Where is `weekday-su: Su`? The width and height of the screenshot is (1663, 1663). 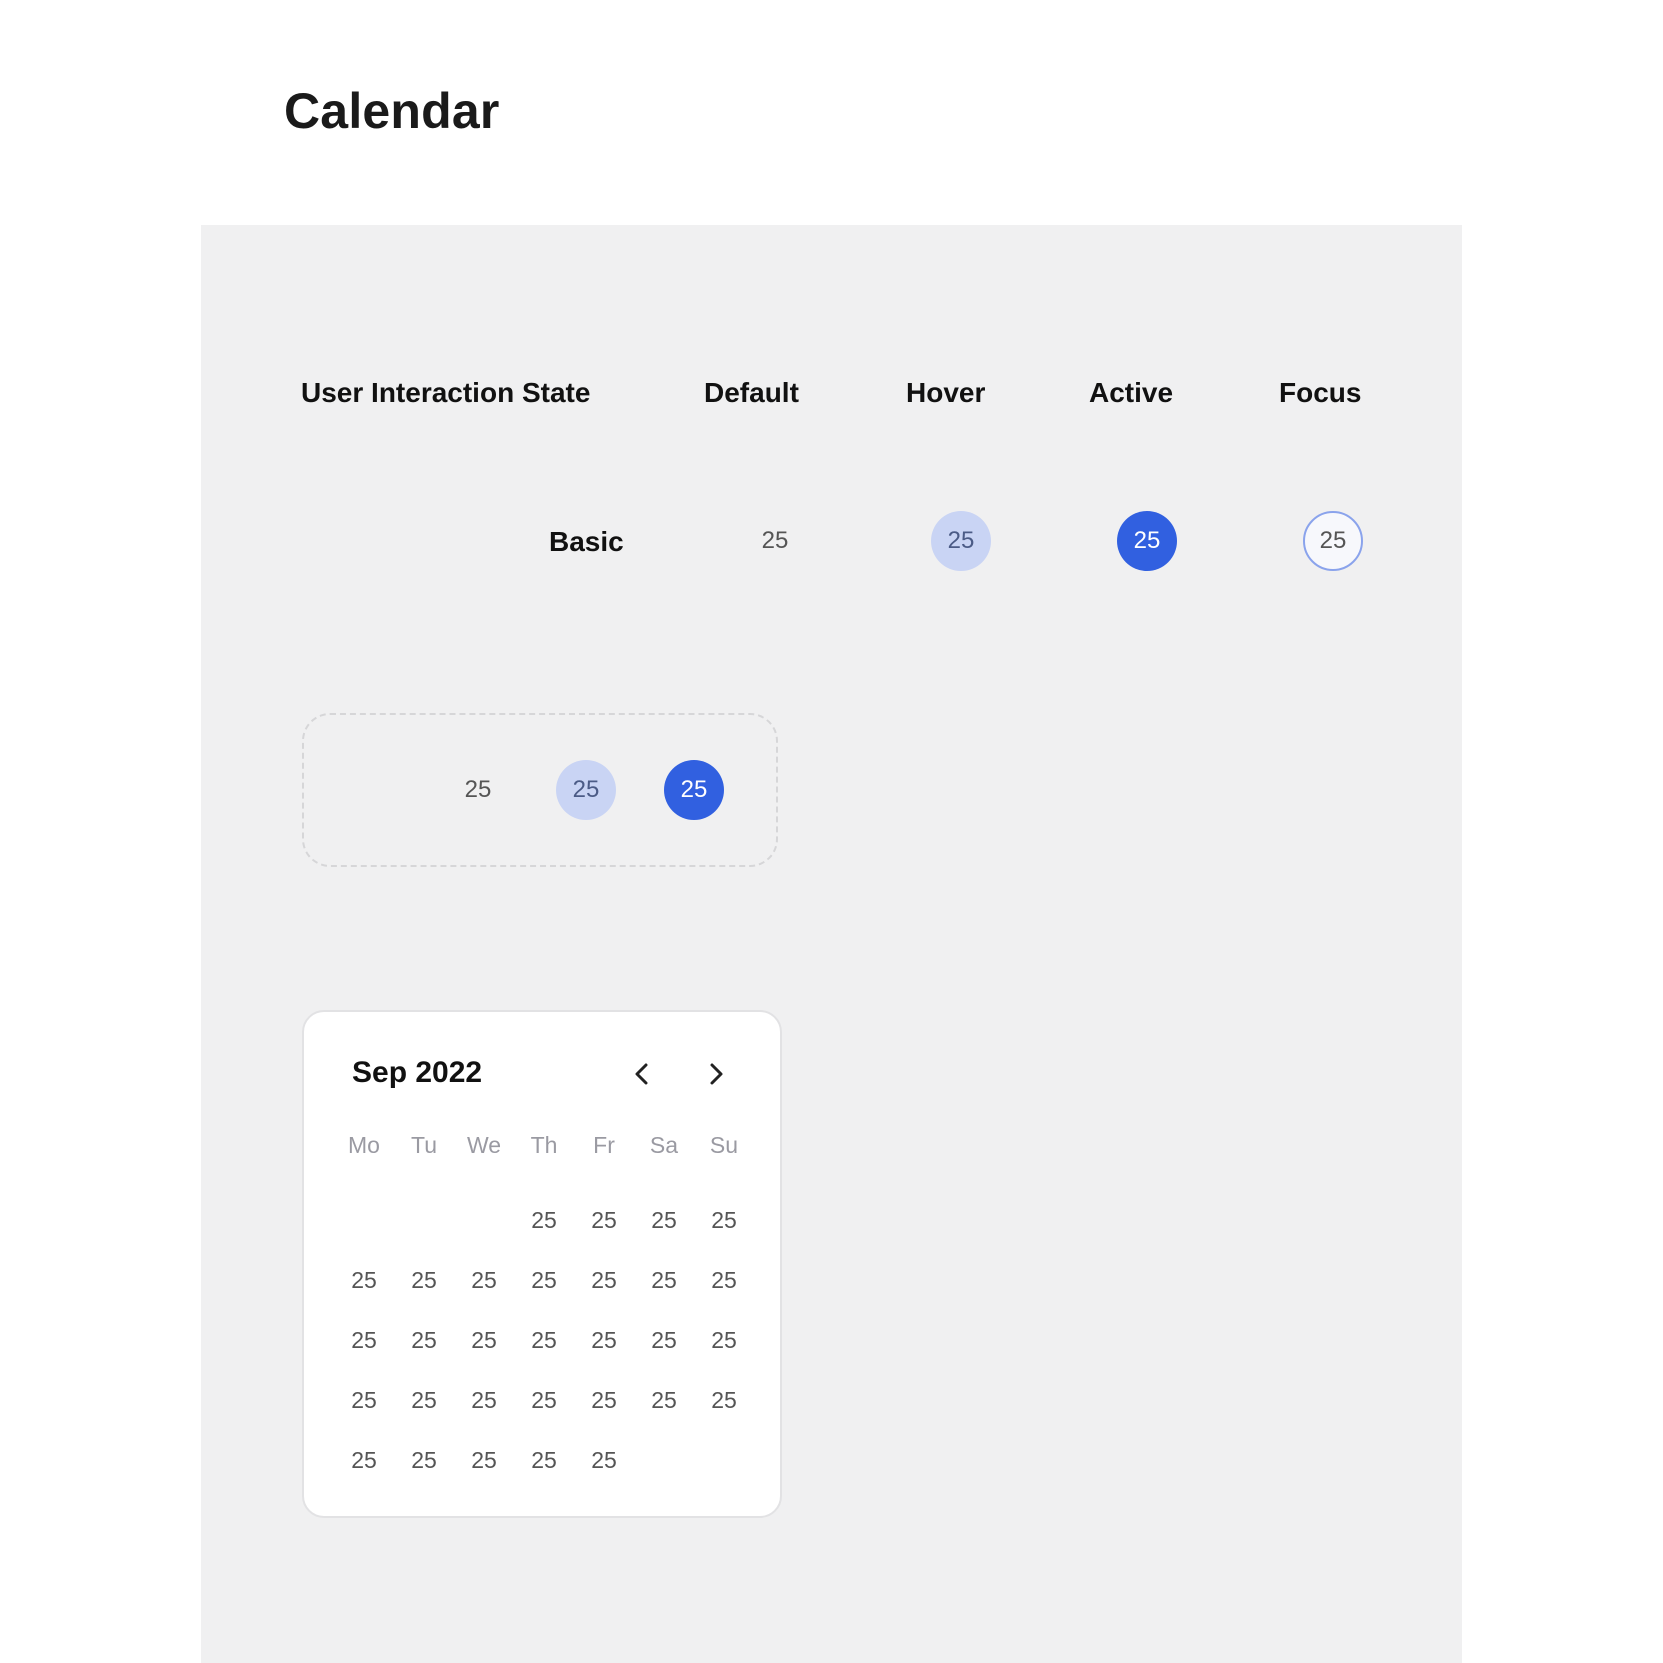 weekday-su: Su is located at coordinates (724, 1145).